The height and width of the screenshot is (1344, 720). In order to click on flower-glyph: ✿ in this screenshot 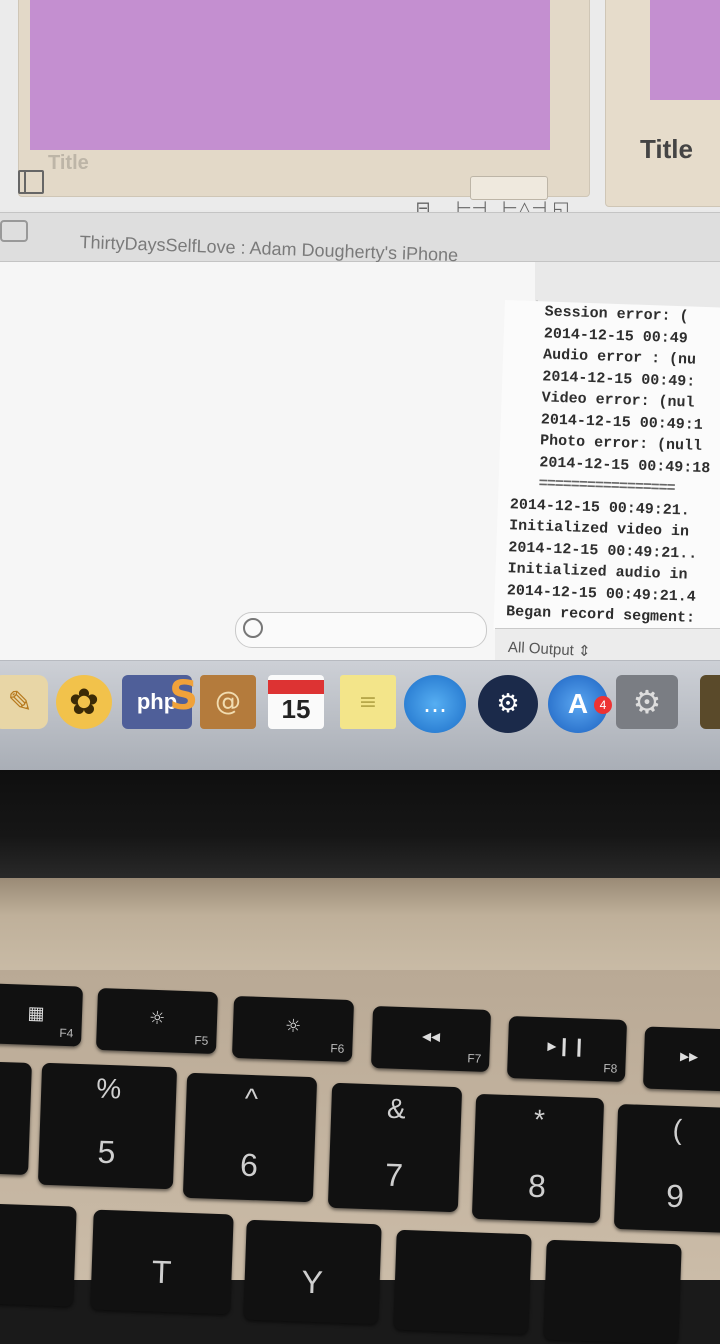, I will do `click(84, 702)`.